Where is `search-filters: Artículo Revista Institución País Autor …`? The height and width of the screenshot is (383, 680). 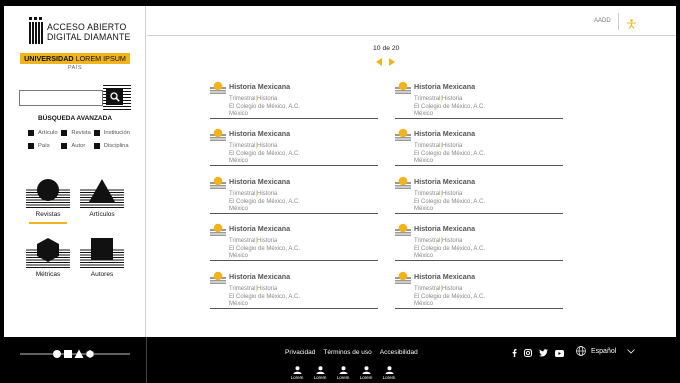 search-filters: Artículo Revista Institución País Autor … is located at coordinates (83, 142).